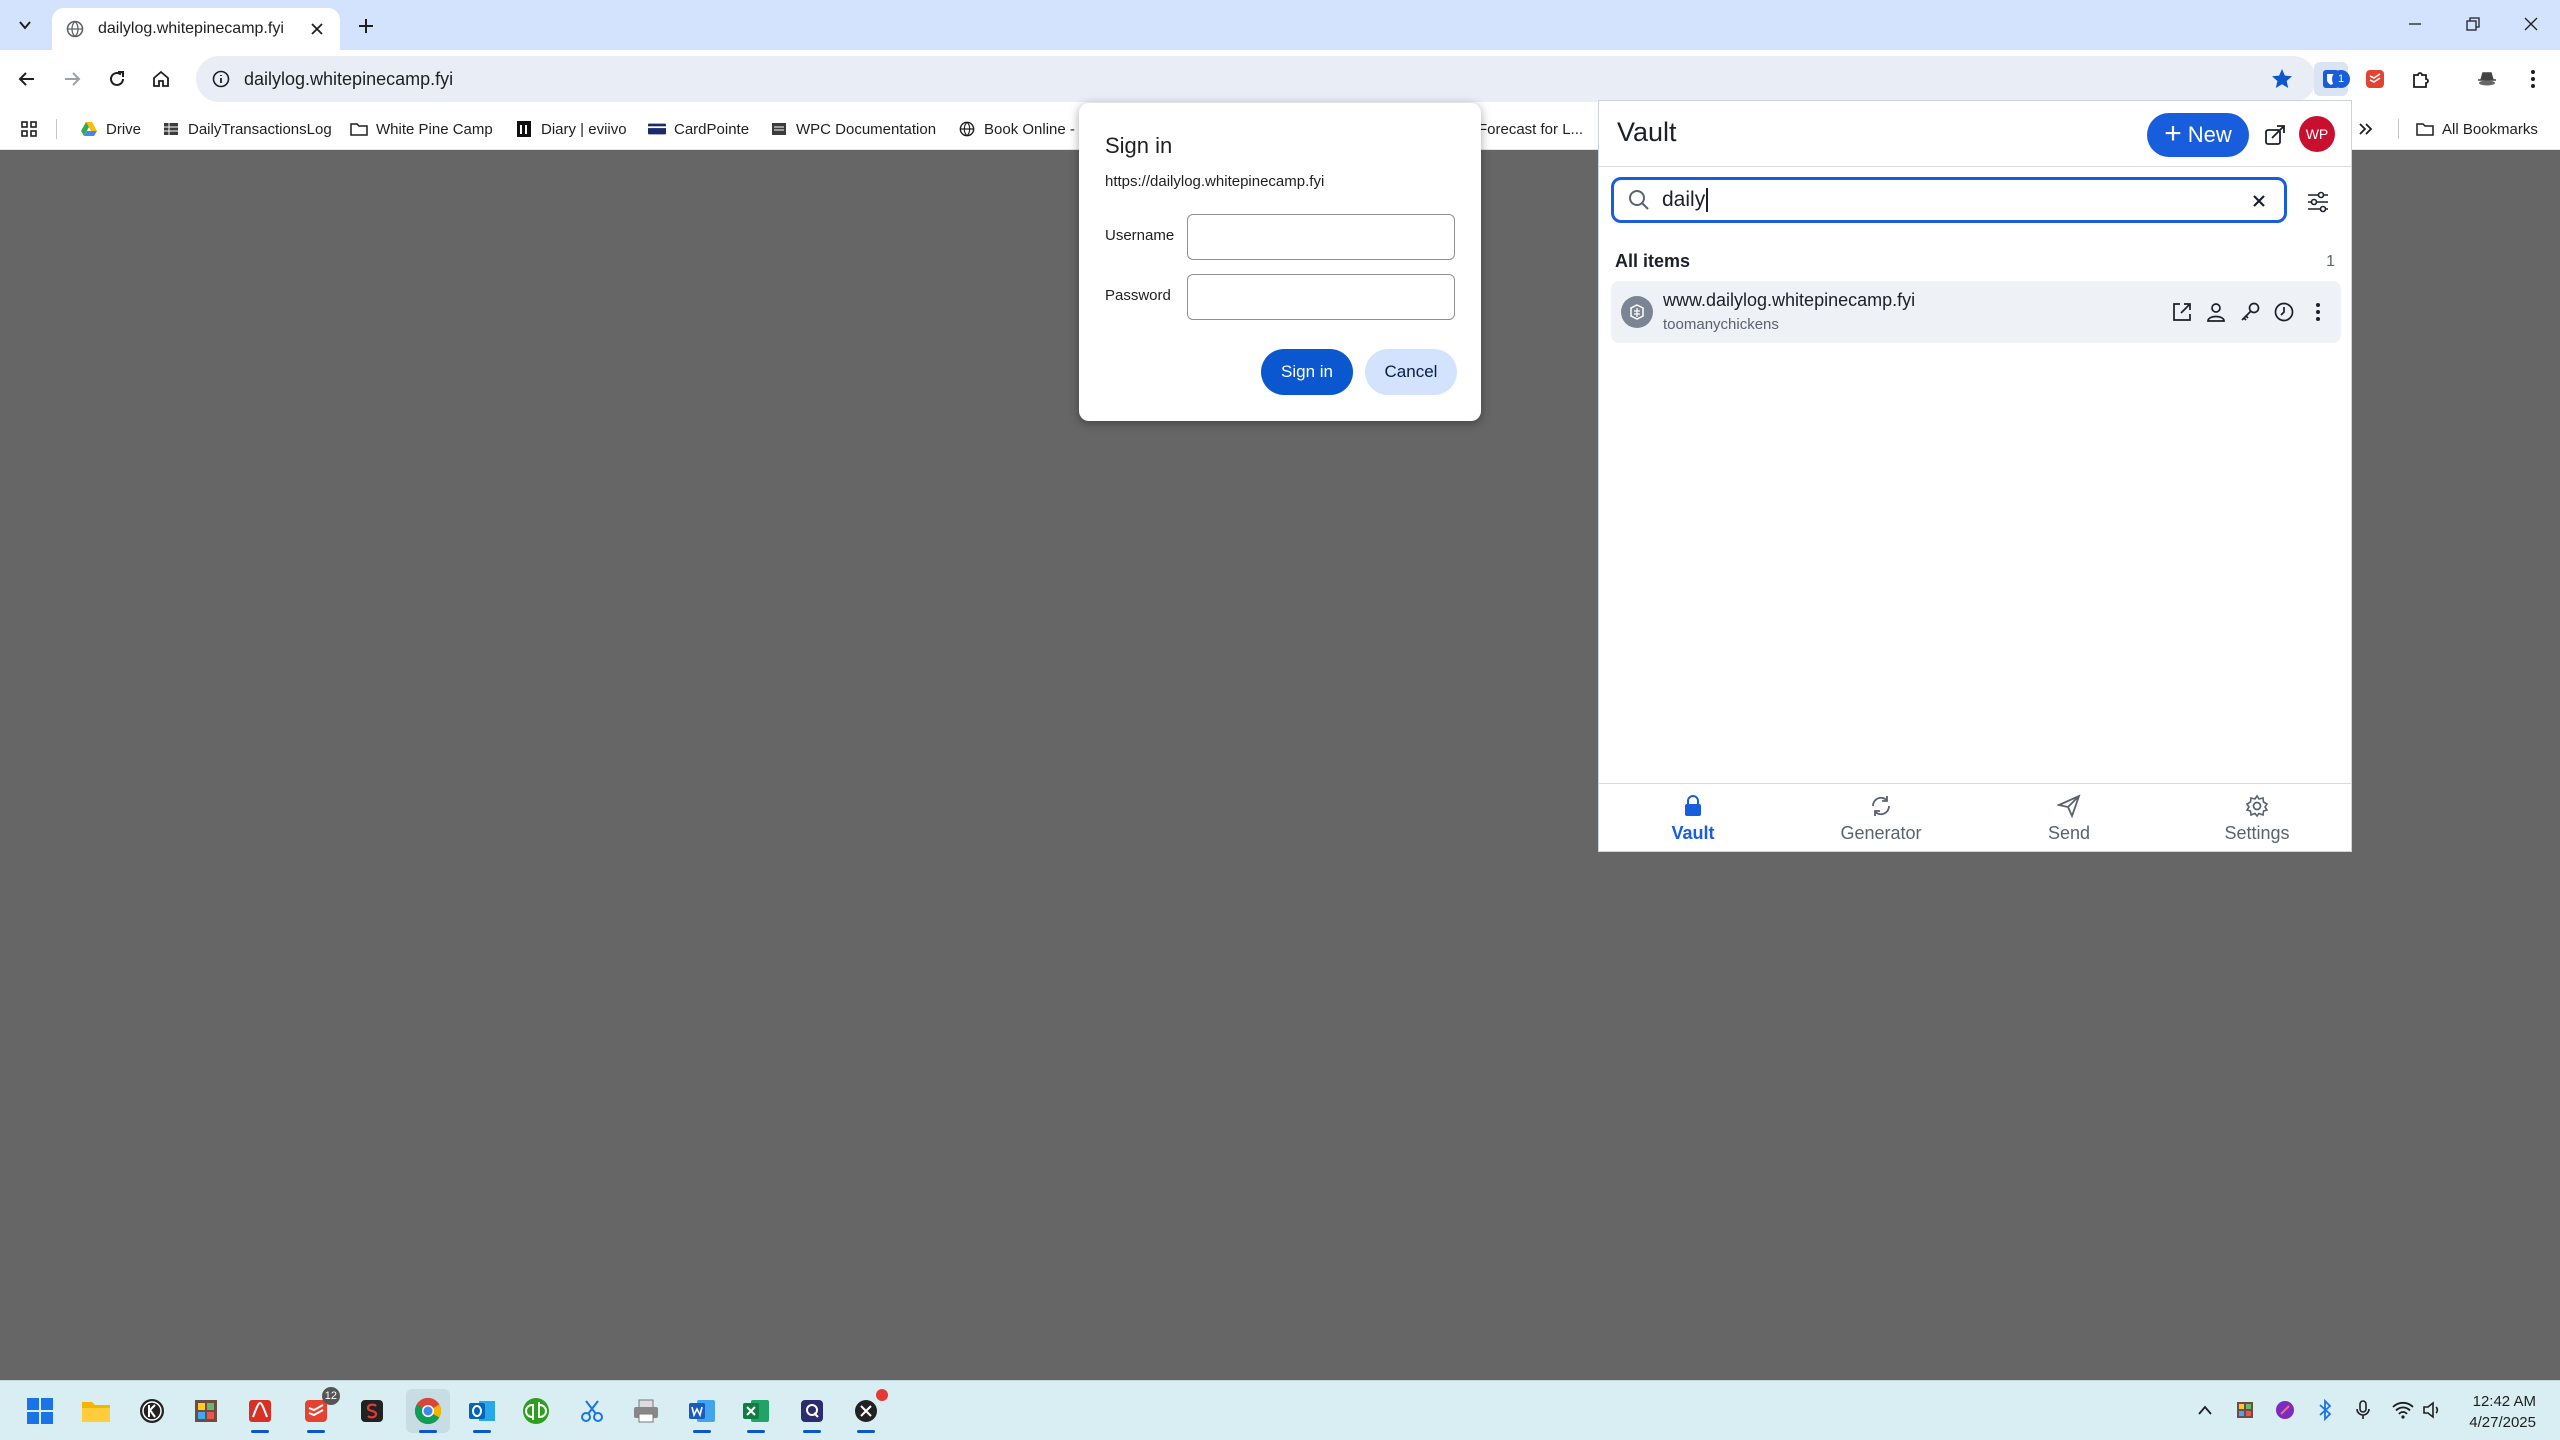 Image resolution: width=2560 pixels, height=1440 pixels. I want to click on bookmark-label: WPC Documentation, so click(866, 129).